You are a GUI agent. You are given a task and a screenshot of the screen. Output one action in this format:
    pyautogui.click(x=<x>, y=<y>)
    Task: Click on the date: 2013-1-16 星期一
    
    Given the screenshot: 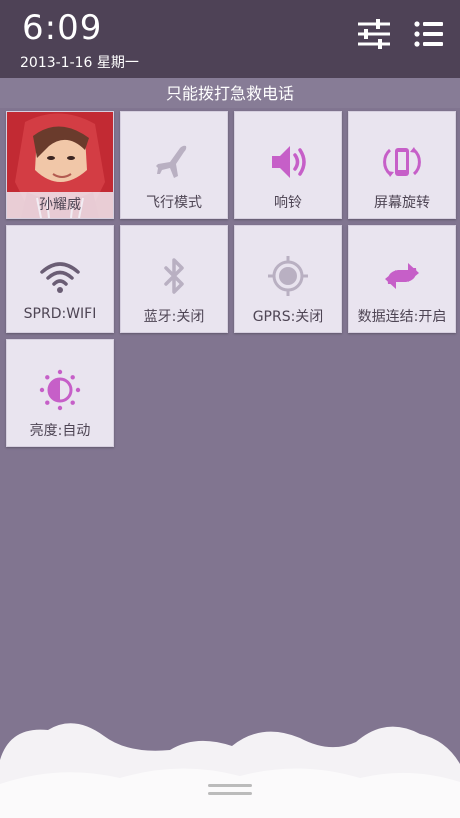 What is the action you would take?
    pyautogui.click(x=79, y=63)
    